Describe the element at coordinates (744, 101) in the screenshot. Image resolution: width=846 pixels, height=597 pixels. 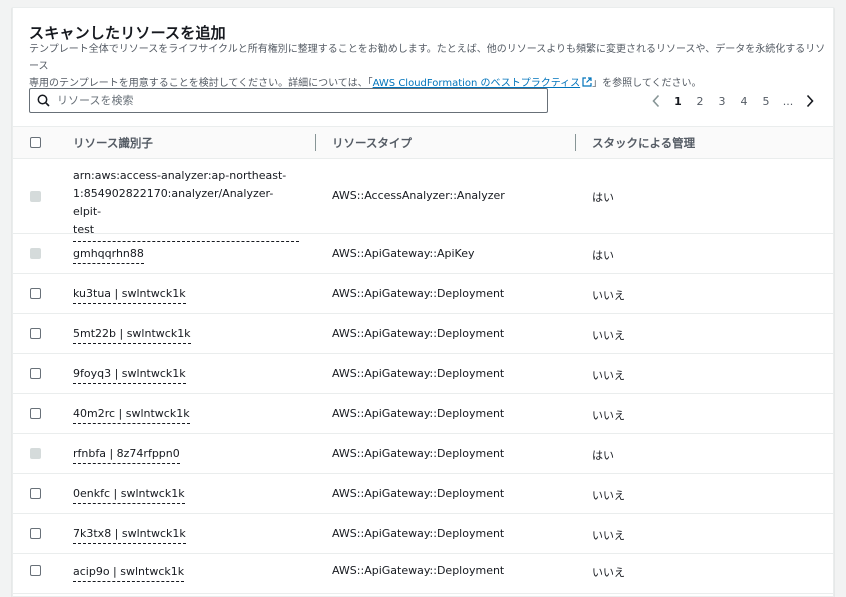
I see `page-4: 4` at that location.